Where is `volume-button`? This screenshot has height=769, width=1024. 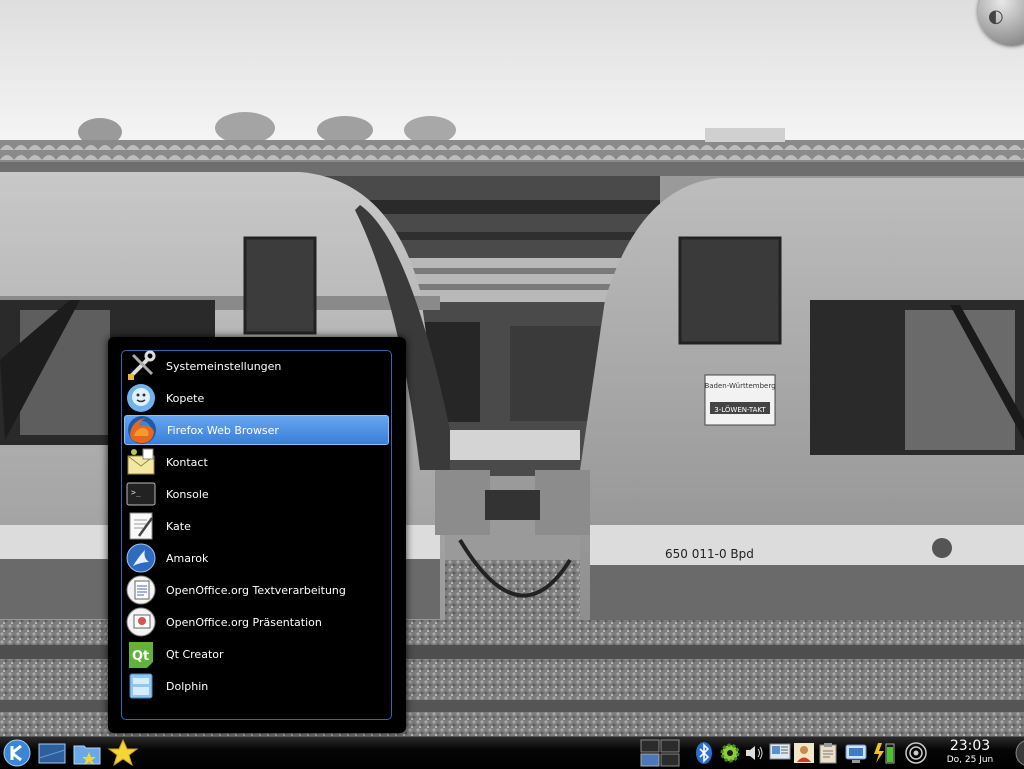
volume-button is located at coordinates (754, 753).